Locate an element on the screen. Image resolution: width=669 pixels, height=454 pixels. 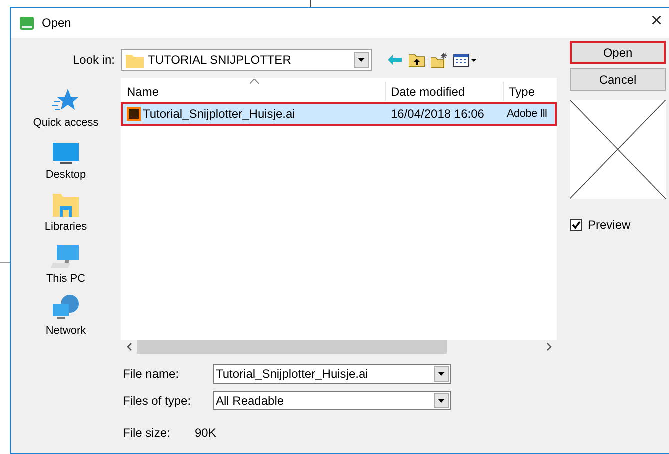
place-label: This PC is located at coordinates (66, 278).